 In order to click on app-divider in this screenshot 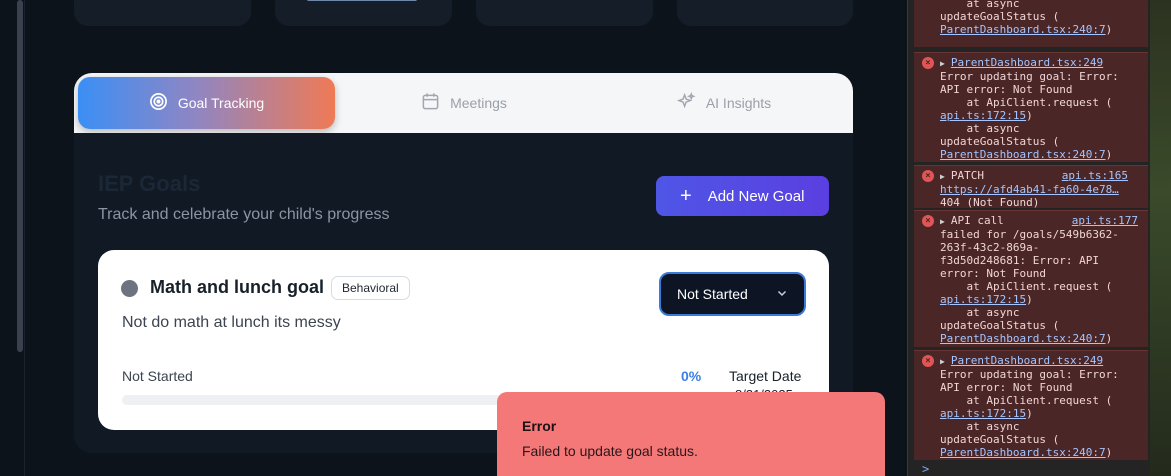, I will do `click(24, 238)`.